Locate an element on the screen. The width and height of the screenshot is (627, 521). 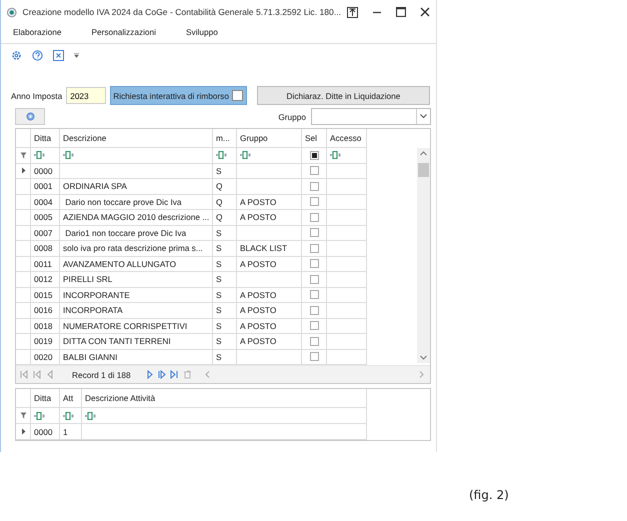
table-cell: 1 is located at coordinates (71, 432).